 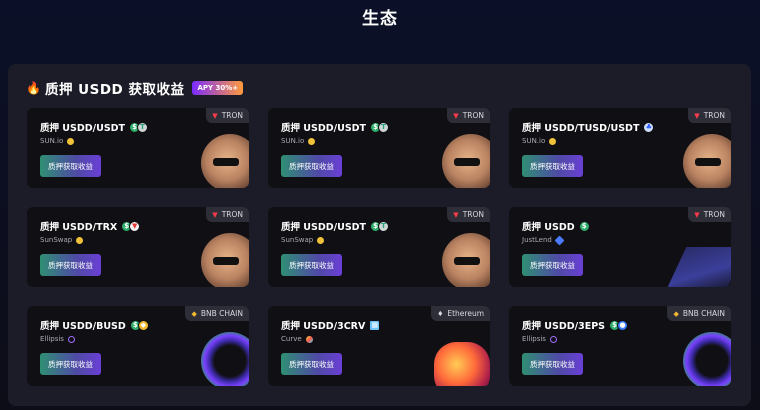 I want to click on curve-icon, so click(x=309, y=339).